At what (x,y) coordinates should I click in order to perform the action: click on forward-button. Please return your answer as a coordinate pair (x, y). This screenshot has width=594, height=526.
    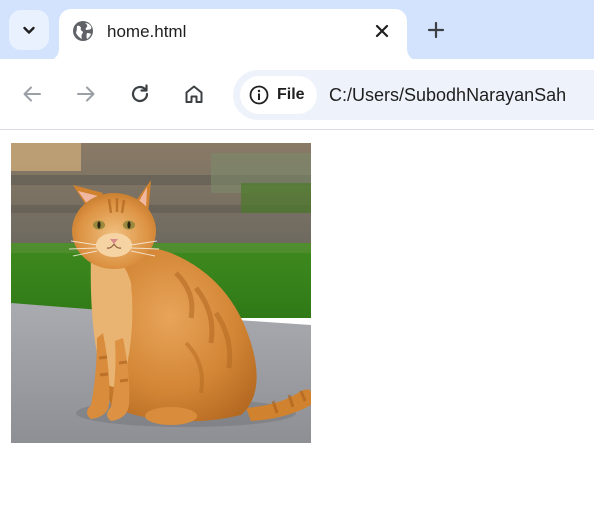
    Looking at the image, I should click on (86, 94).